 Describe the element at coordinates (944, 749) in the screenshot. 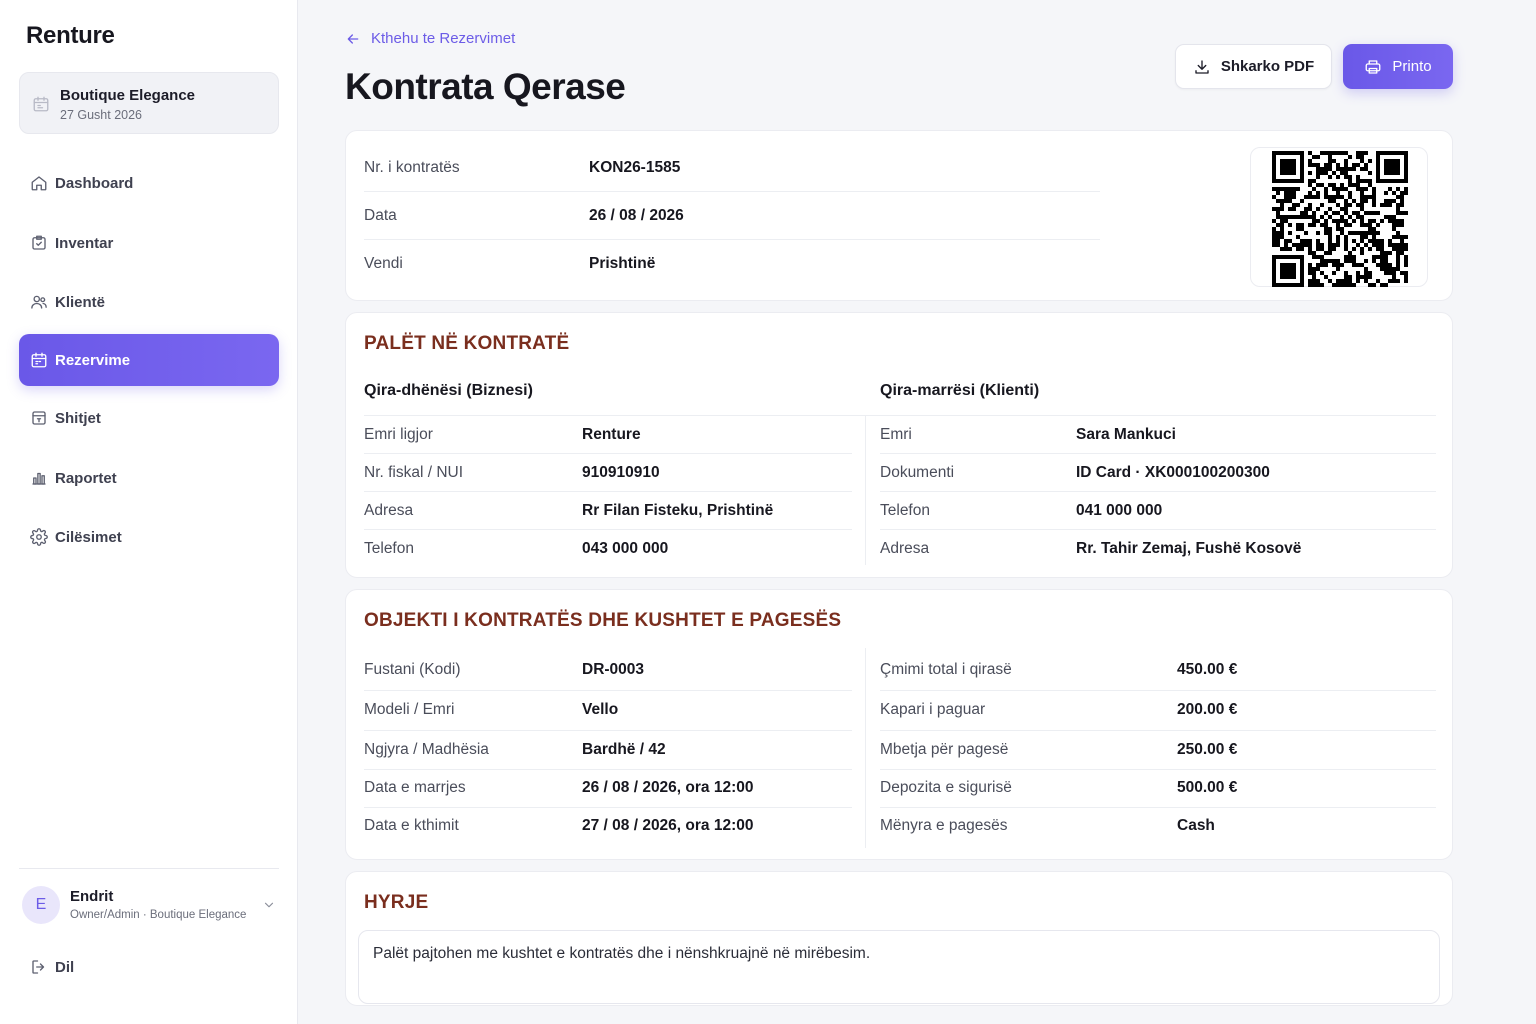

I see `field-label: Mbetja për pagesë` at that location.